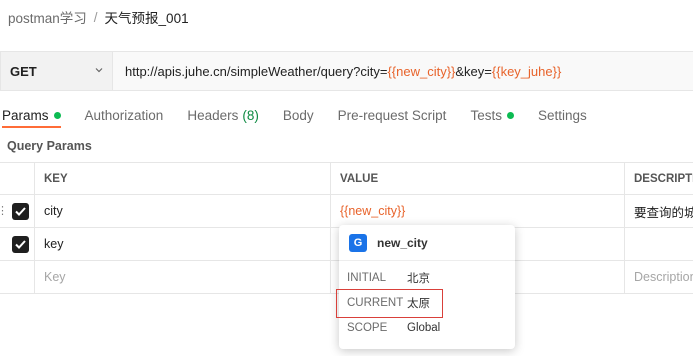 This screenshot has height=356, width=693. What do you see at coordinates (388, 278) in the screenshot?
I see `popover-row-initial: INITIAL 北京` at bounding box center [388, 278].